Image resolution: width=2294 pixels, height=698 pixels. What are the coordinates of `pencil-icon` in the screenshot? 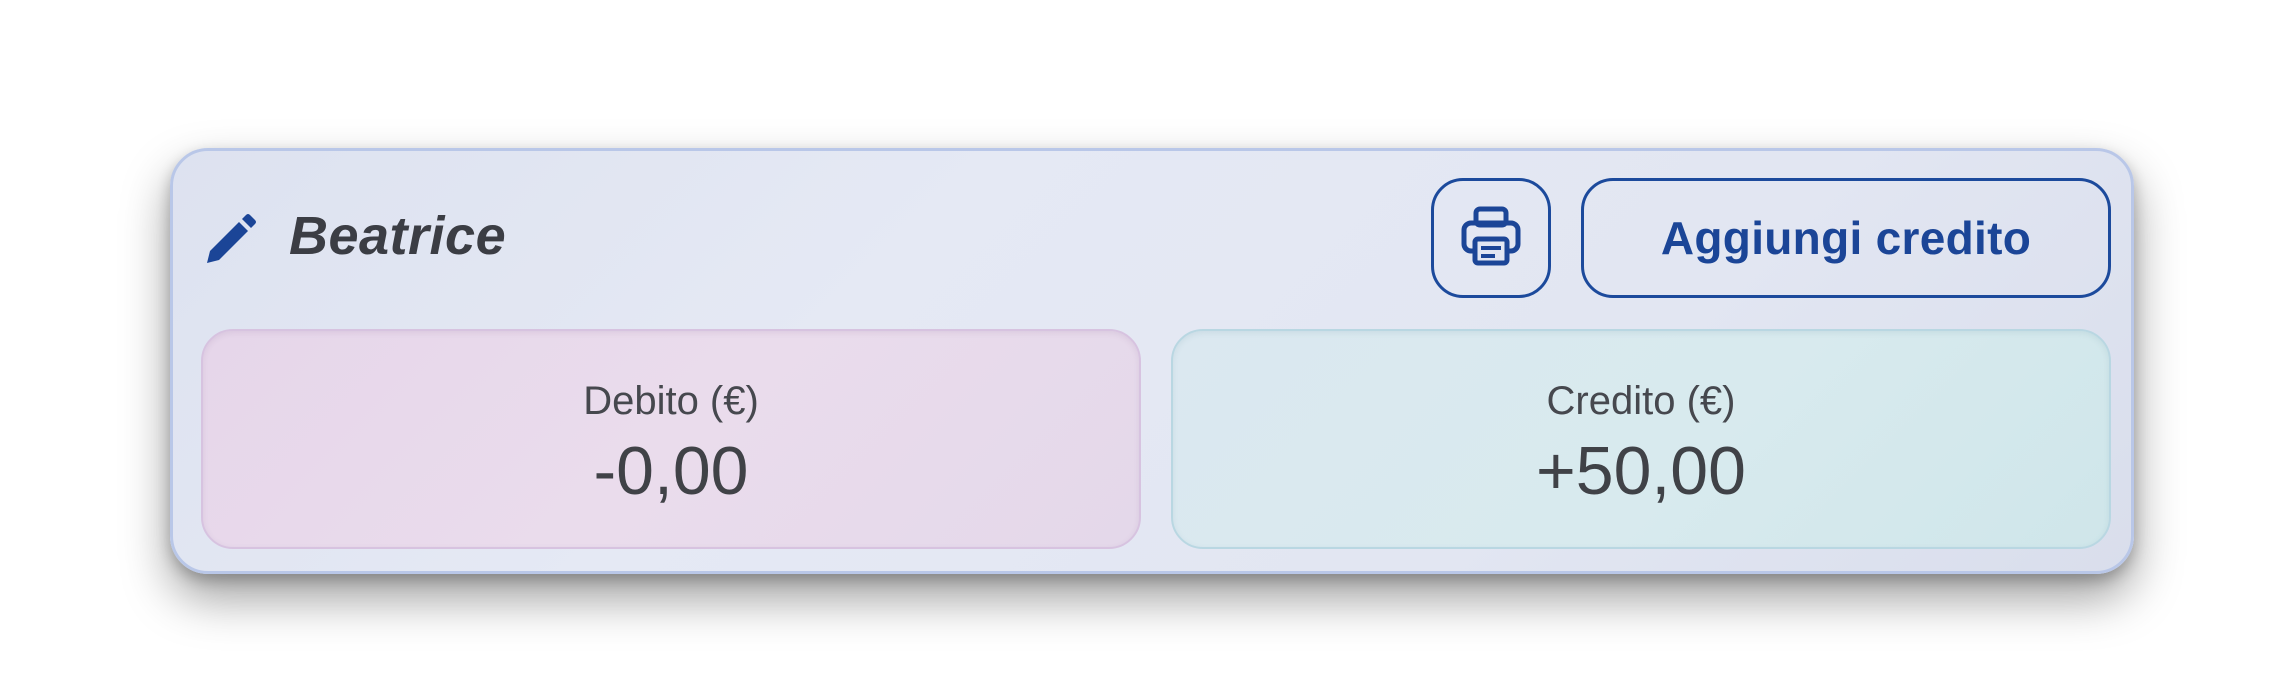 It's located at (229, 241).